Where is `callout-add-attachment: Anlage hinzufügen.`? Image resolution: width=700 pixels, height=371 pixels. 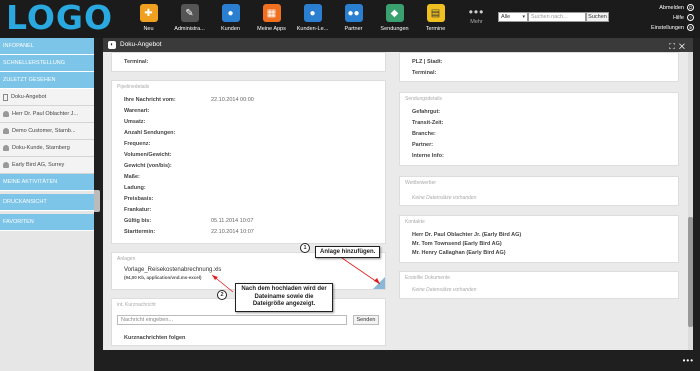
callout-add-attachment: Anlage hinzufügen. is located at coordinates (348, 252).